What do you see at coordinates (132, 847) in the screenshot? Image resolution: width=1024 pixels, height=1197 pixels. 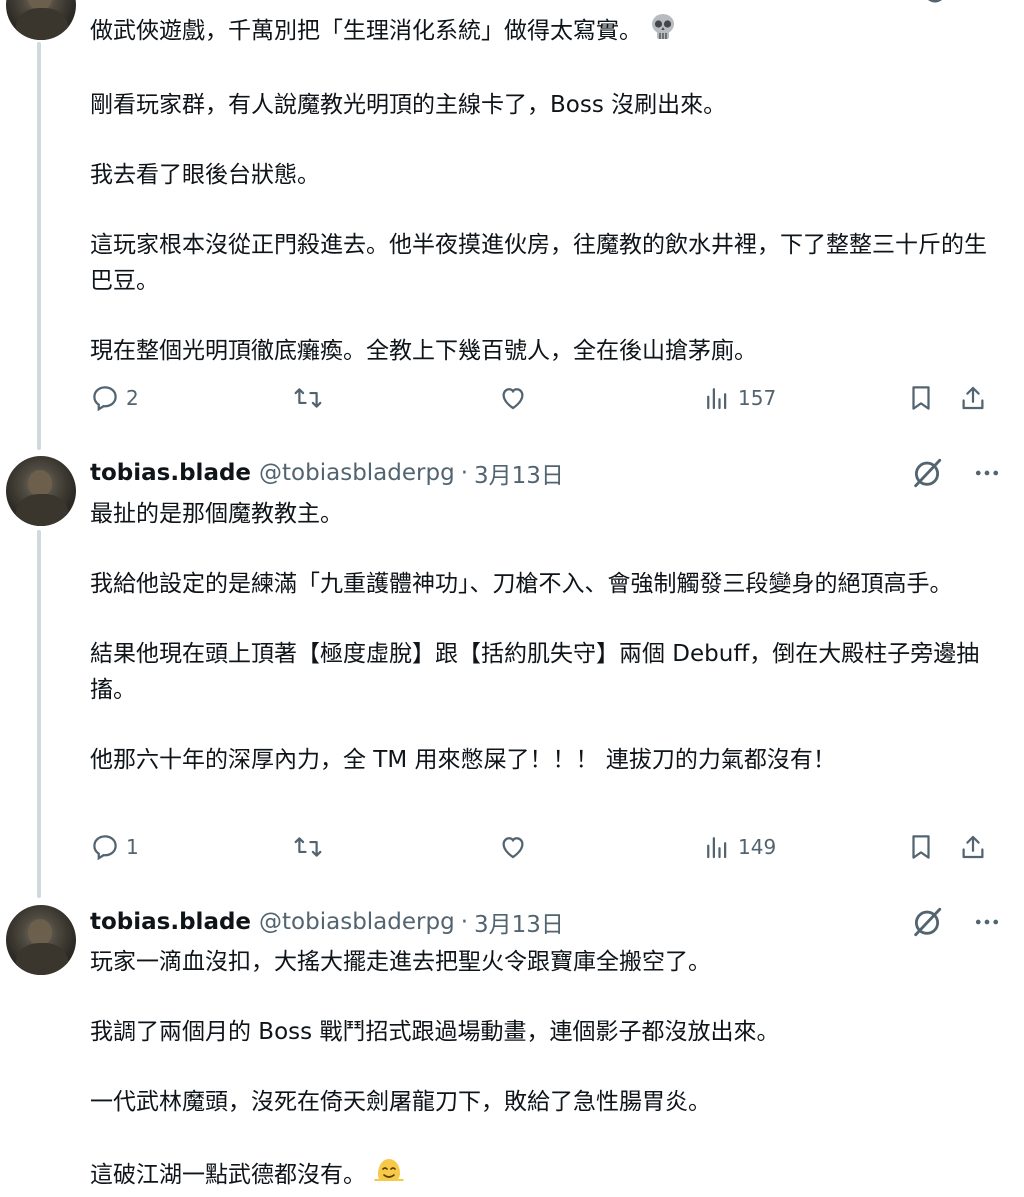 I see `reply-count: 1` at bounding box center [132, 847].